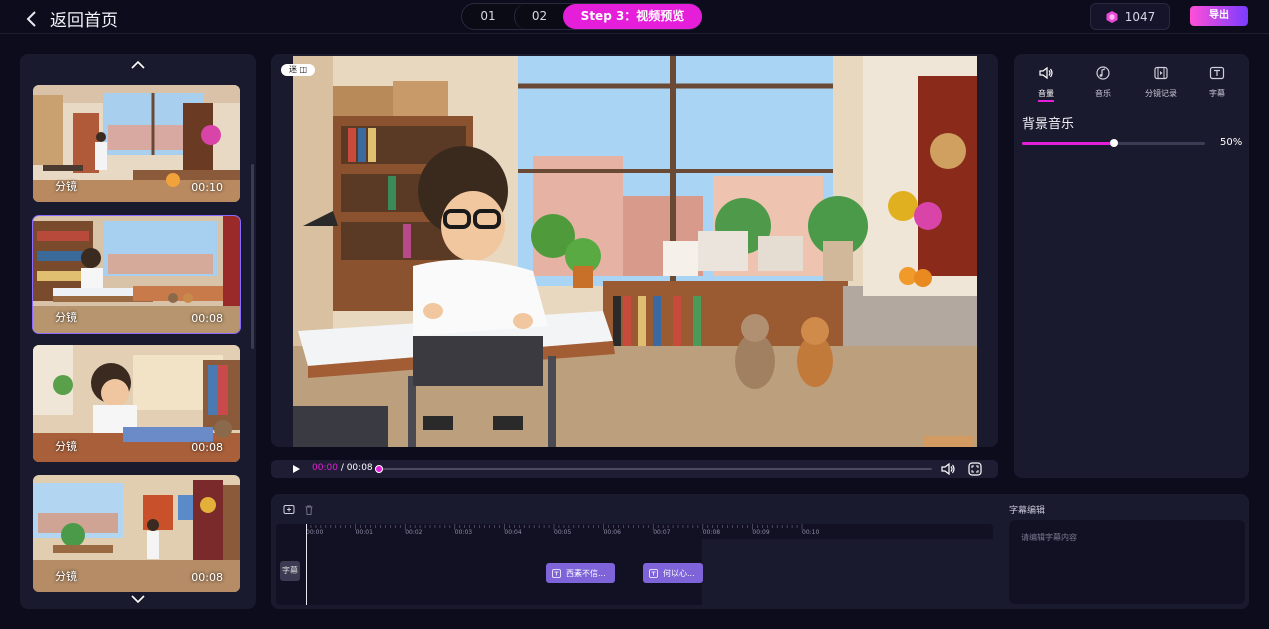 This screenshot has width=1269, height=629. Describe the element at coordinates (84, 21) in the screenshot. I see `back-label: 返回首页` at that location.